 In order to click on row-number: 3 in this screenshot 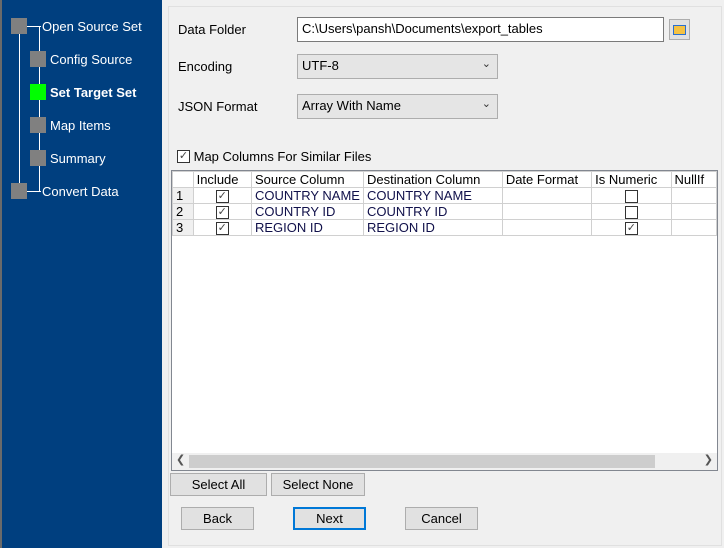, I will do `click(183, 227)`.